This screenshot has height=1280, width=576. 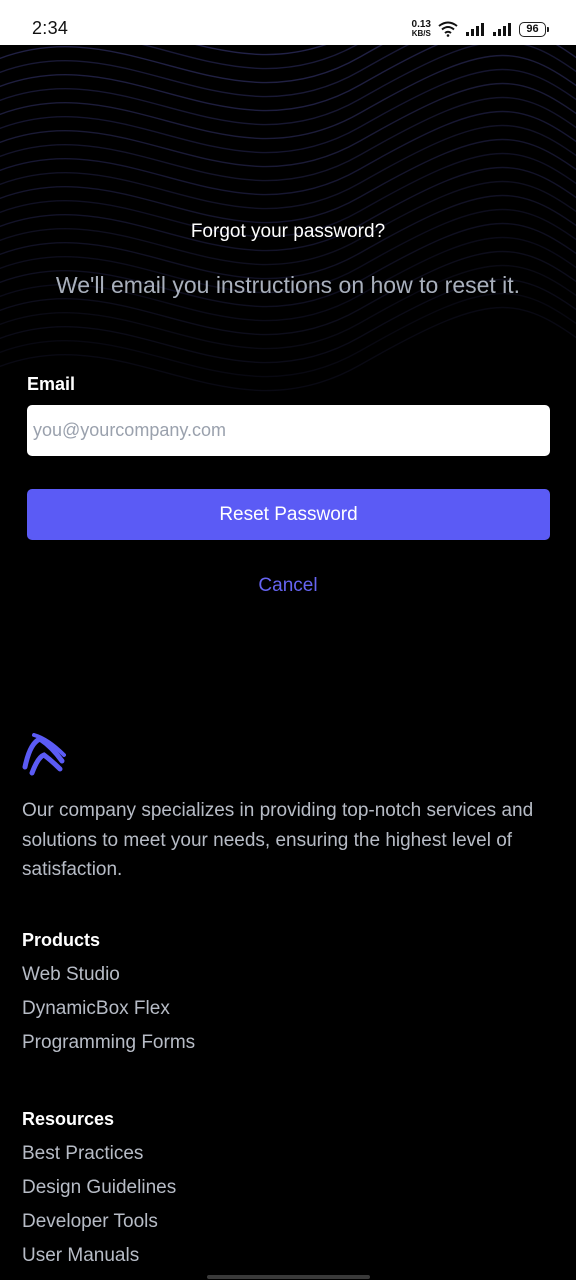 What do you see at coordinates (448, 29) in the screenshot?
I see `wifi-icon` at bounding box center [448, 29].